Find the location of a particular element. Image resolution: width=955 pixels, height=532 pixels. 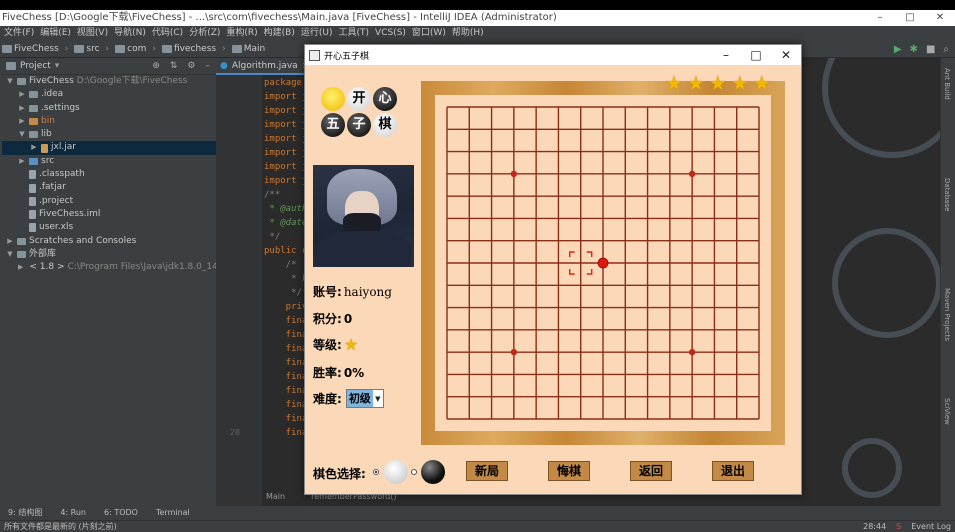

tree-item: ▼ lib is located at coordinates (109, 134).